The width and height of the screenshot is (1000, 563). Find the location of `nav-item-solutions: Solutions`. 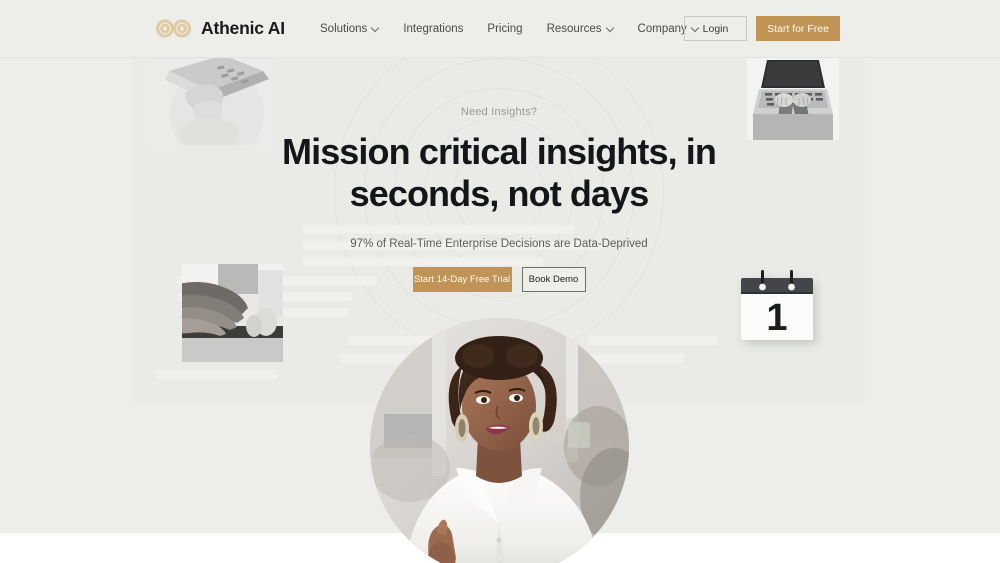

nav-item-solutions: Solutions is located at coordinates (349, 29).